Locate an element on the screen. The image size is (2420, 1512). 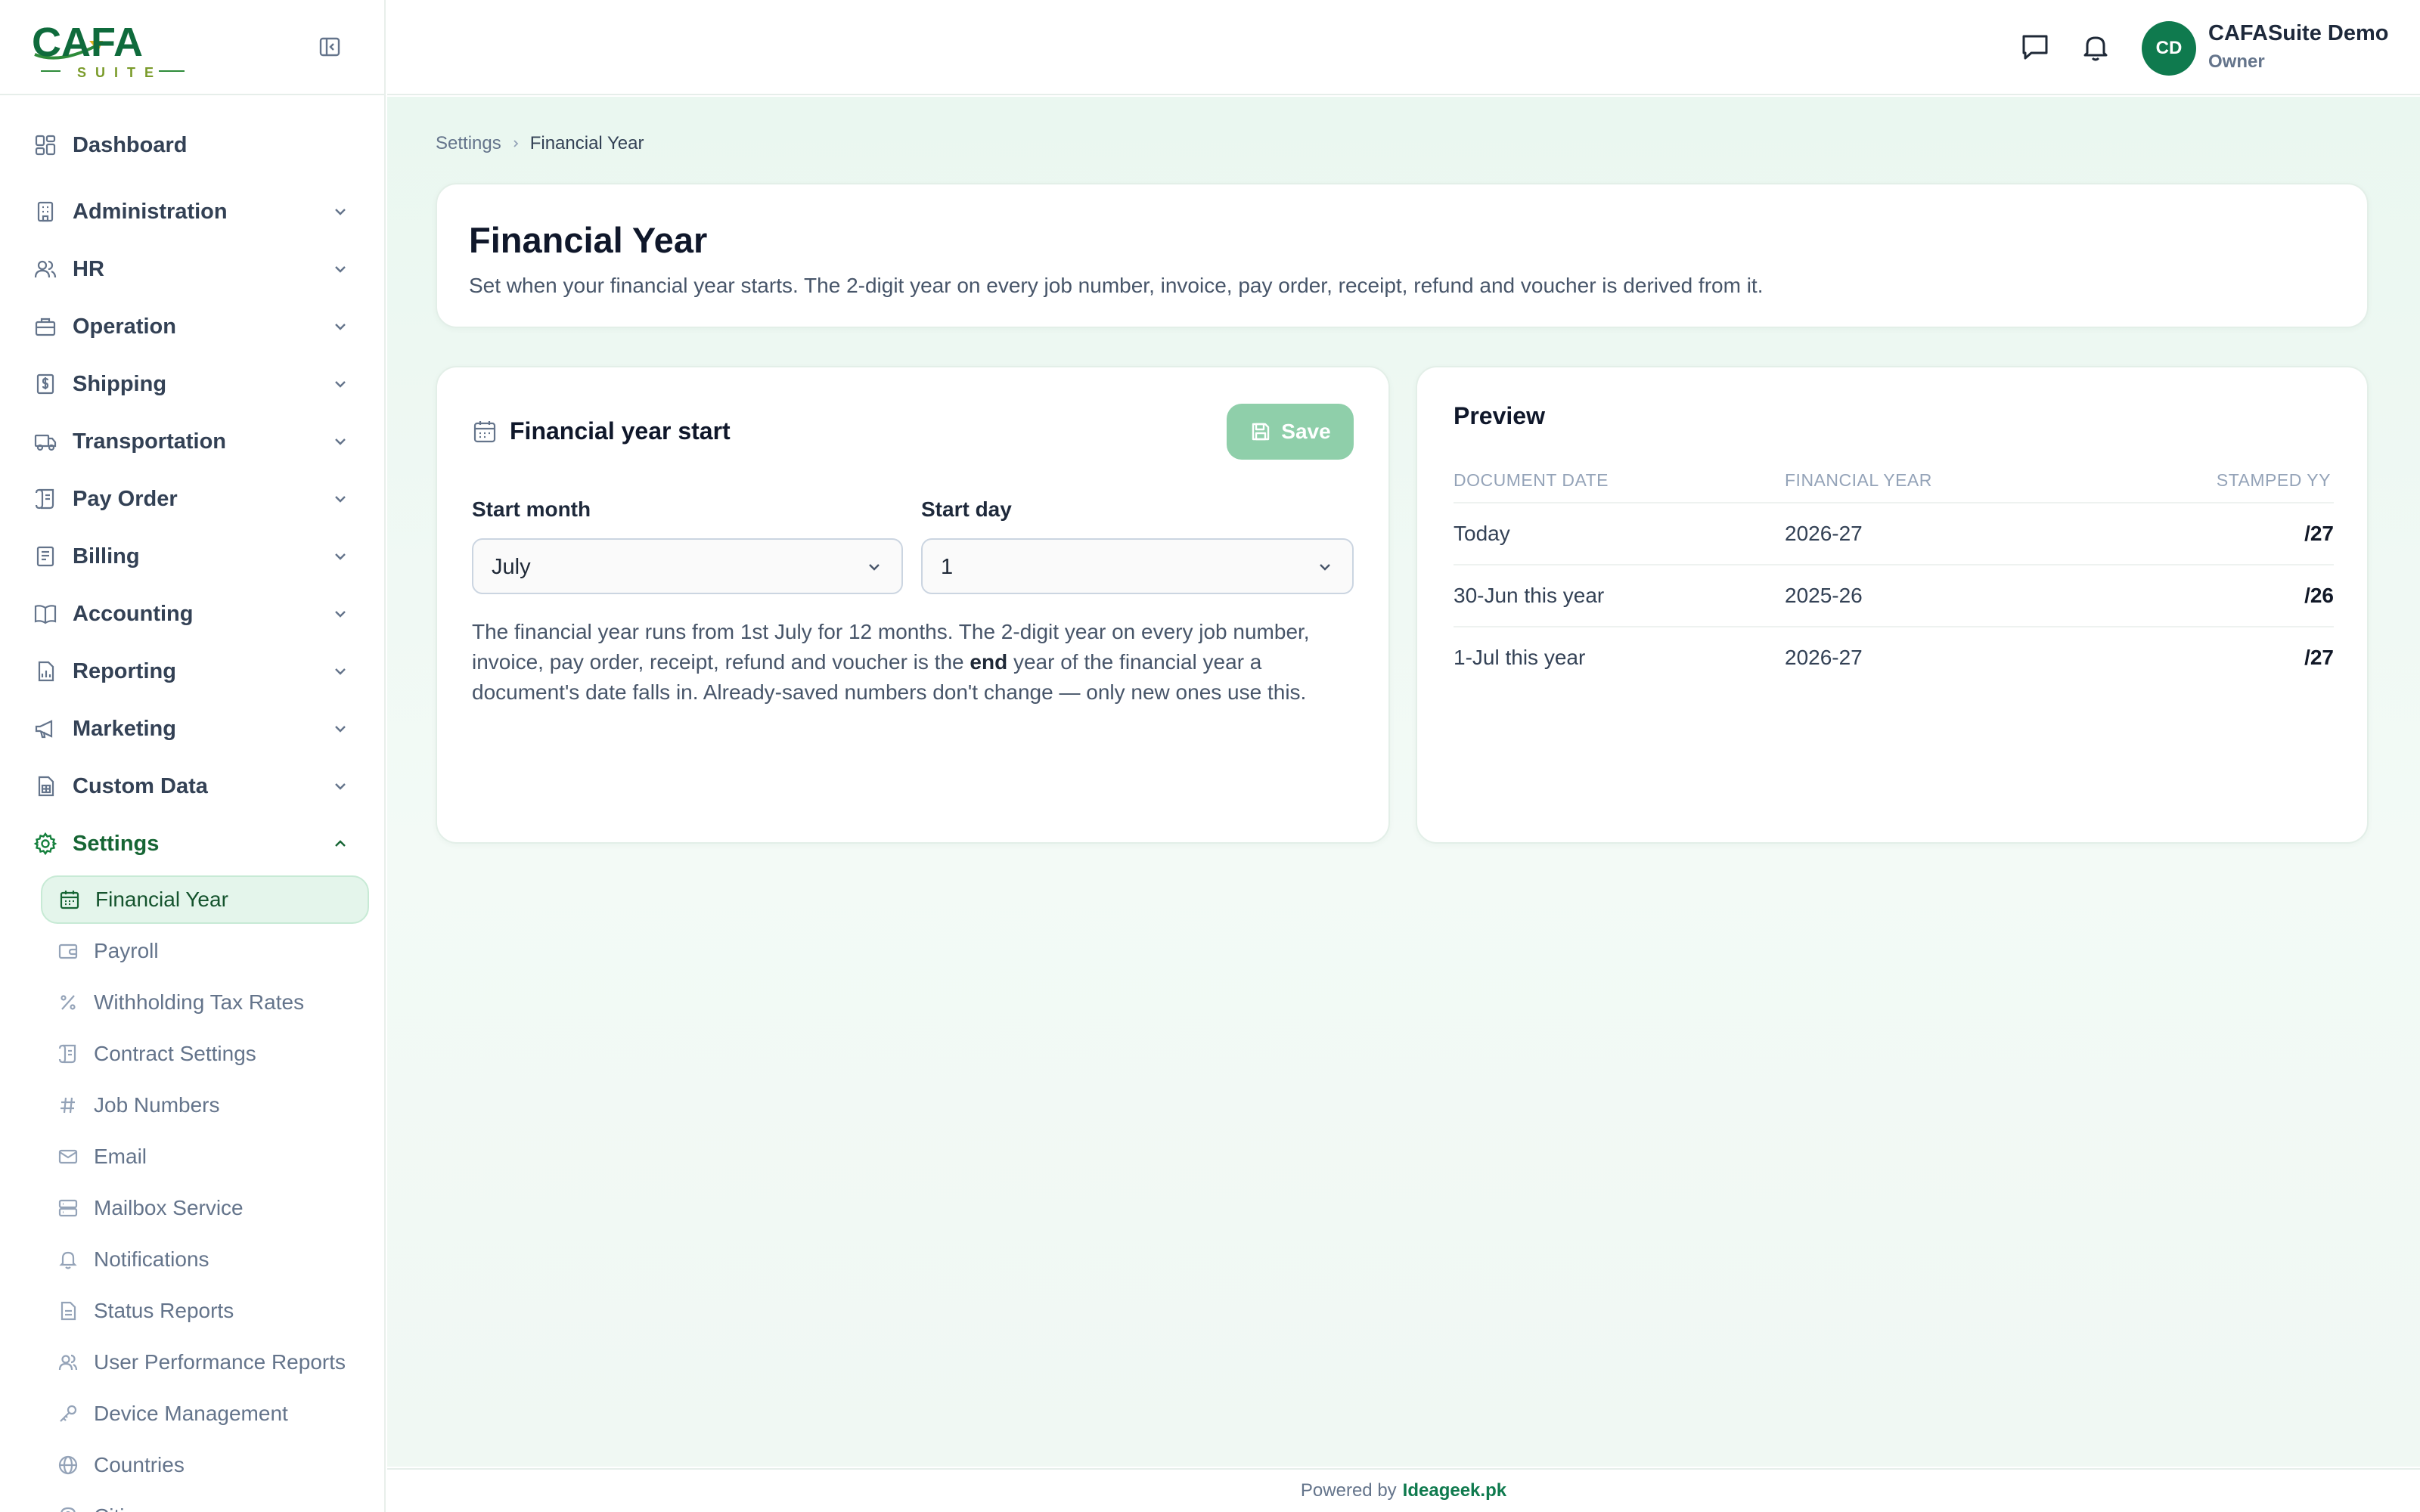
sidebar-item-custom-data: Custom Data is located at coordinates (192, 786).